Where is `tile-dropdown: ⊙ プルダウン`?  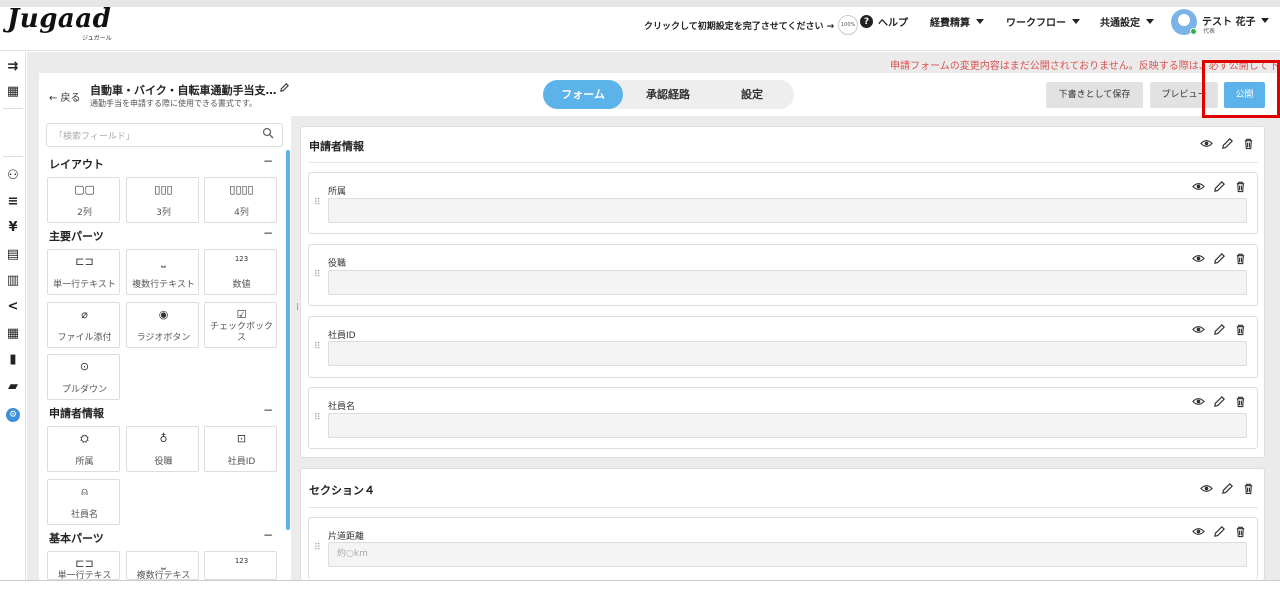 tile-dropdown: ⊙ プルダウン is located at coordinates (83, 377).